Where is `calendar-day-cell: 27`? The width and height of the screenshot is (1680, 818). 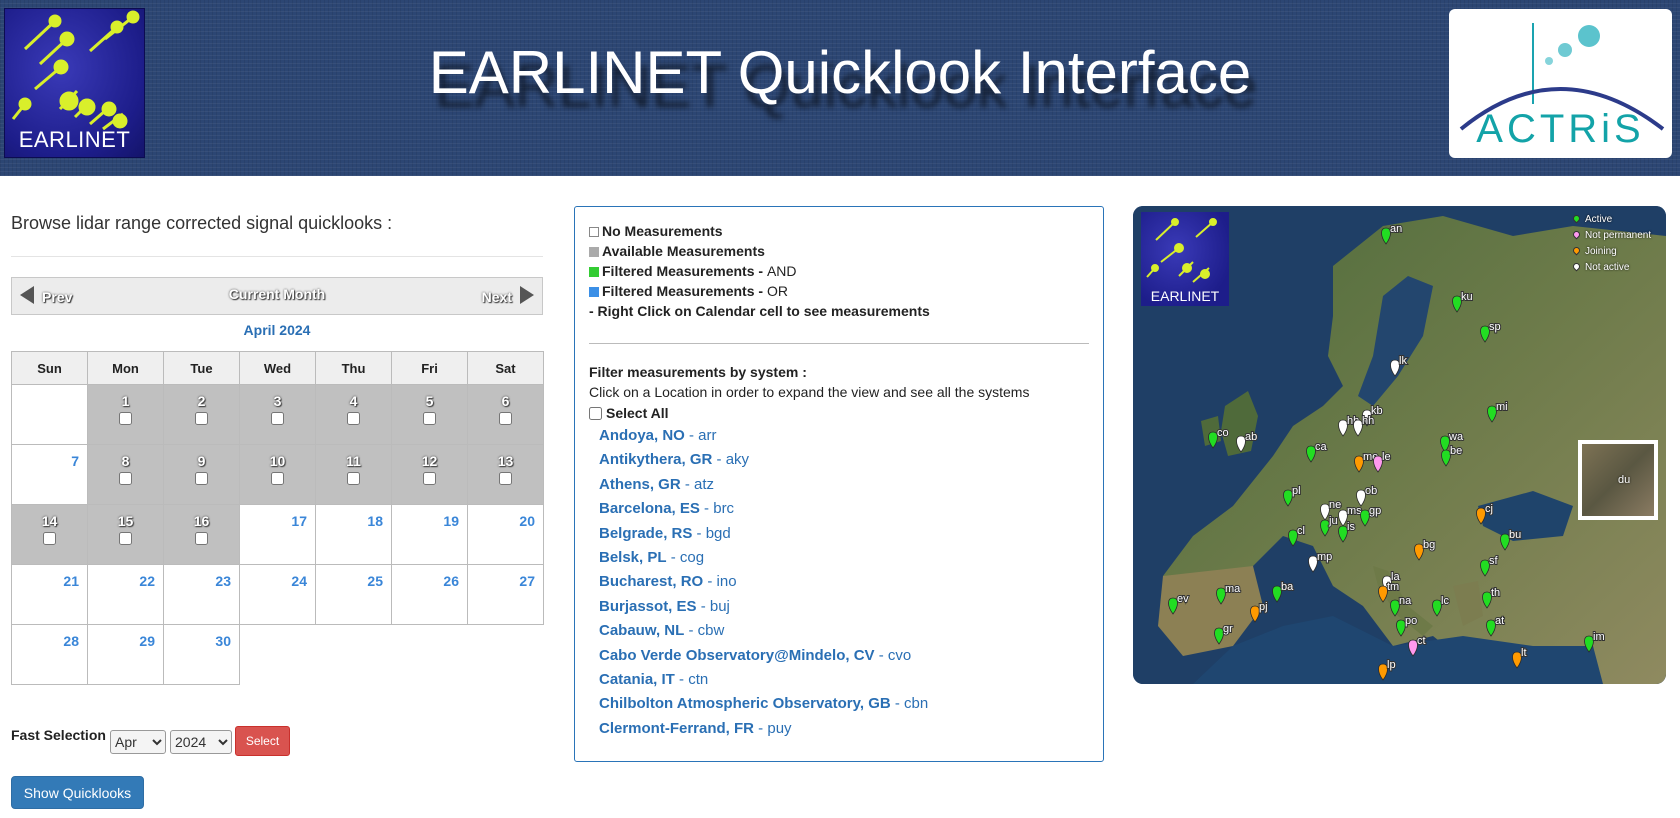
calendar-day-cell: 27 is located at coordinates (505, 594).